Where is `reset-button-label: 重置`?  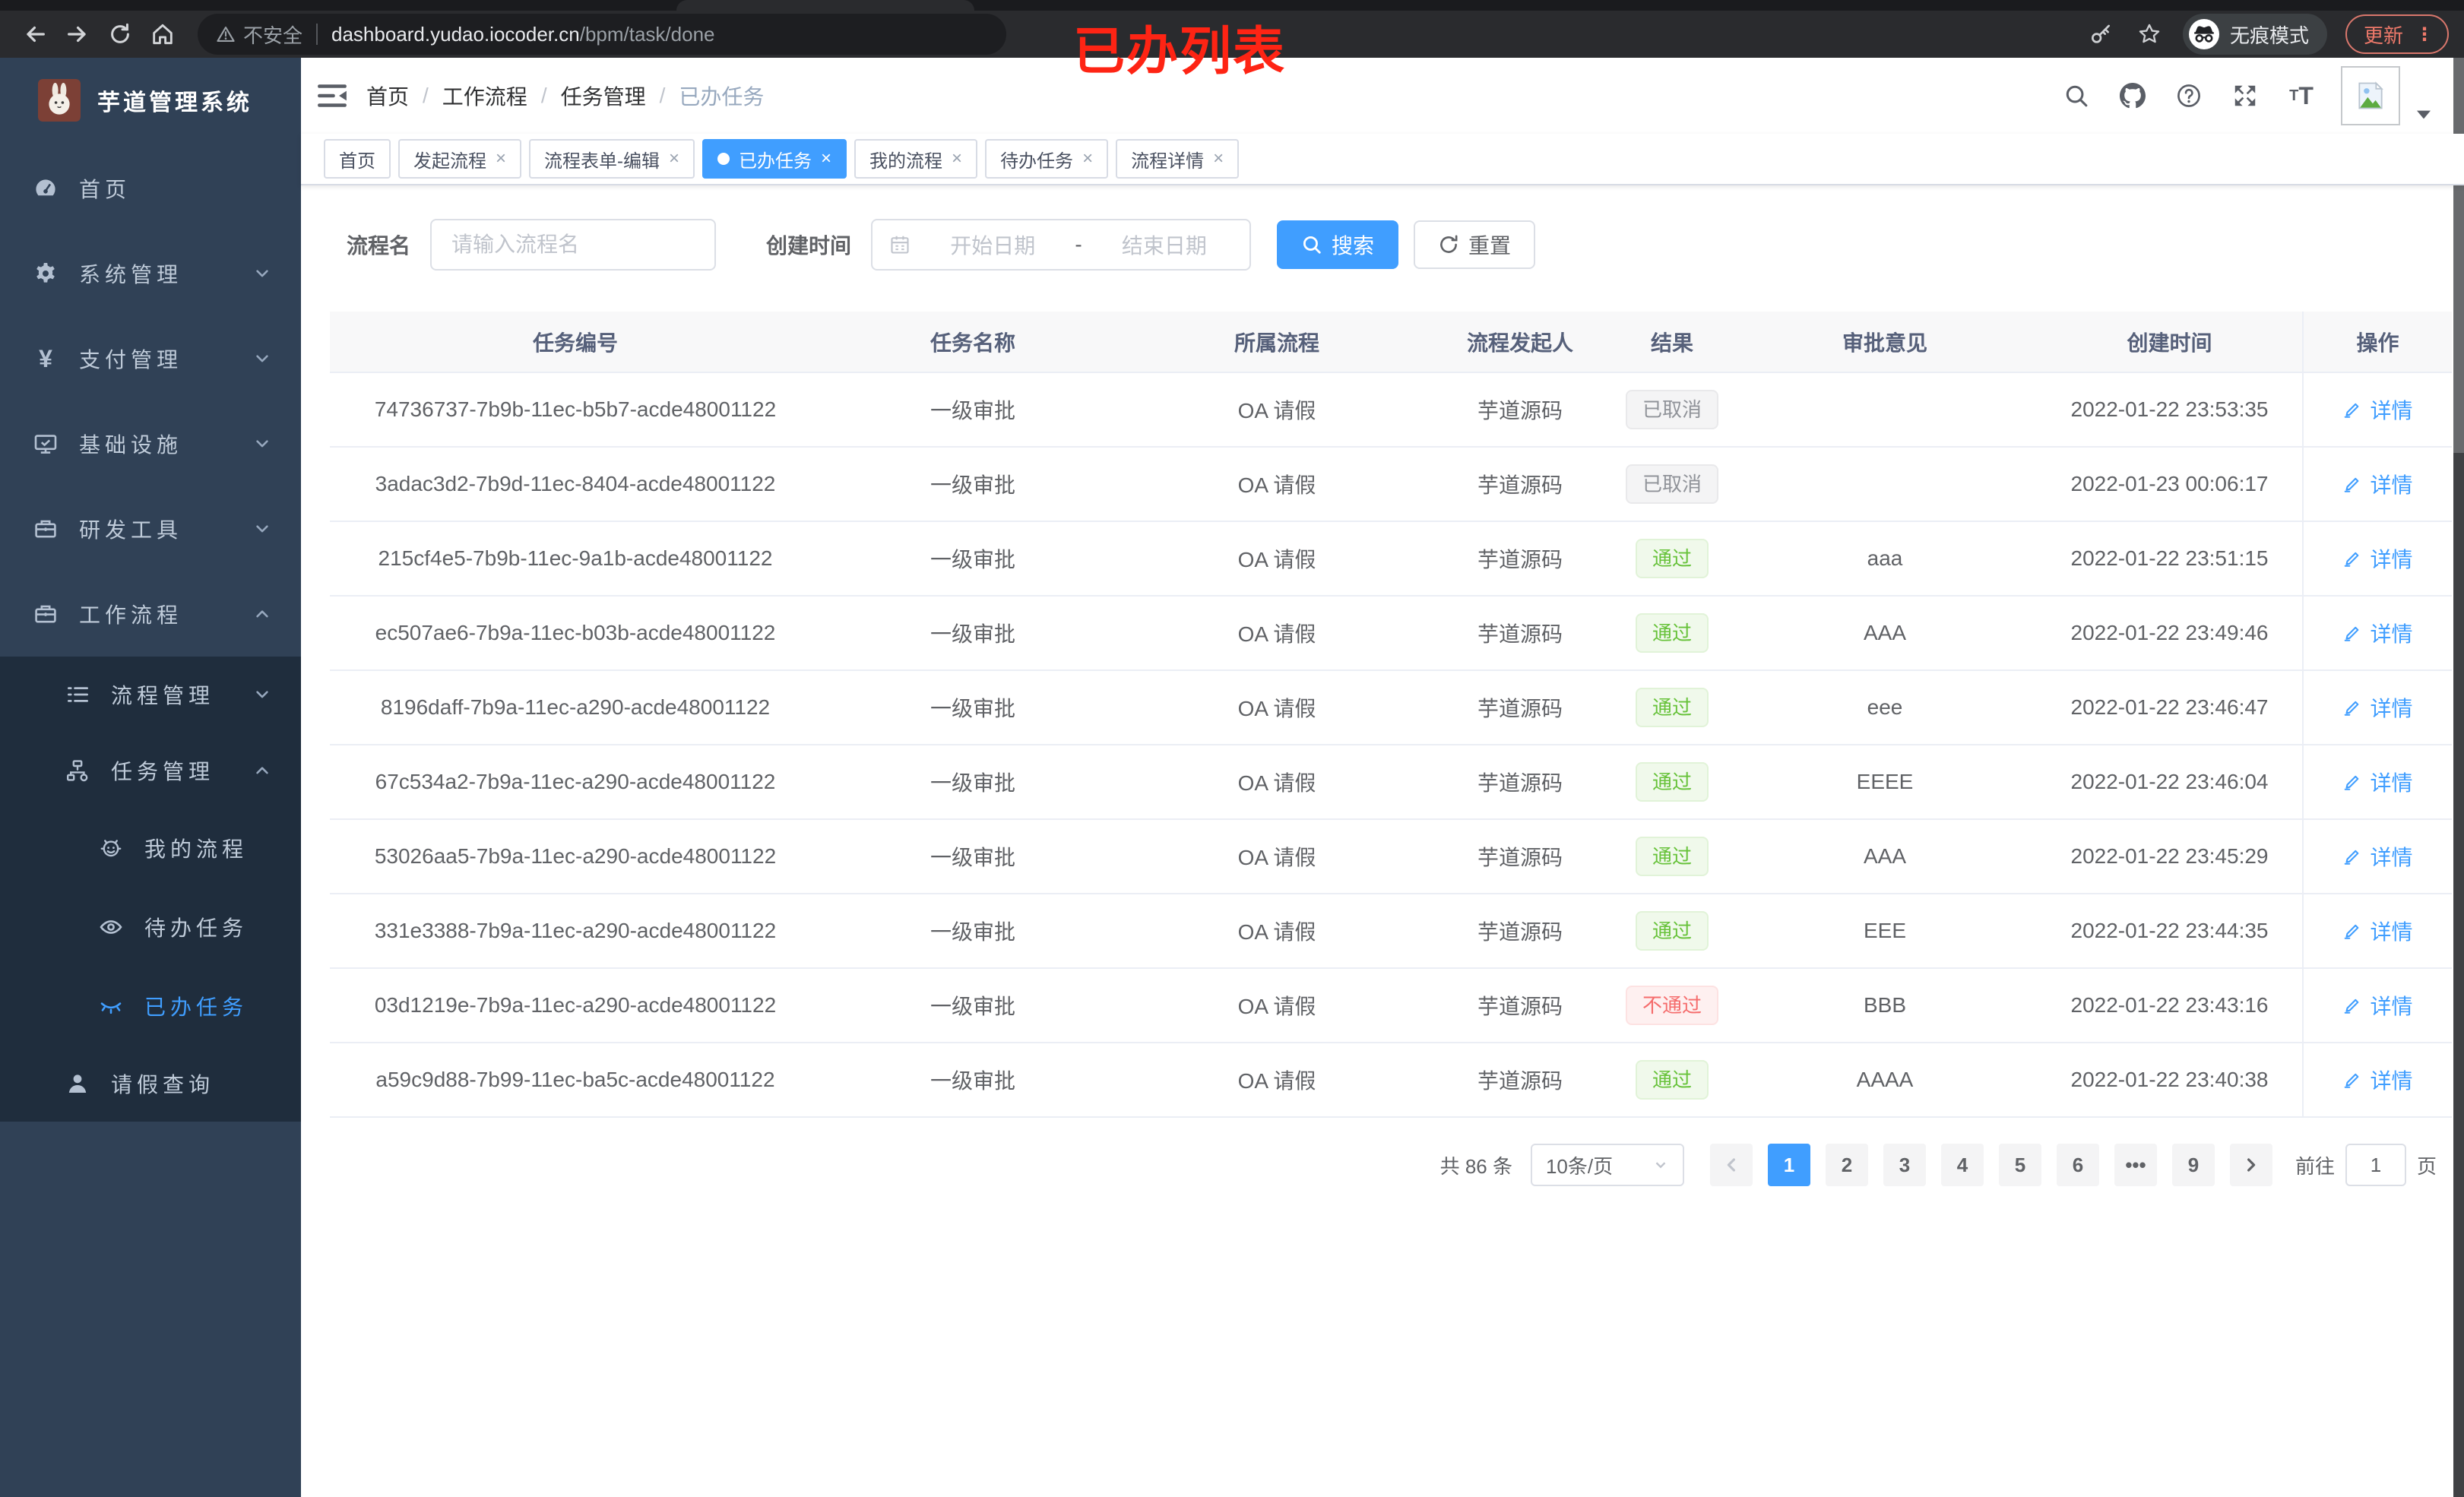
reset-button-label: 重置 is located at coordinates (1490, 246).